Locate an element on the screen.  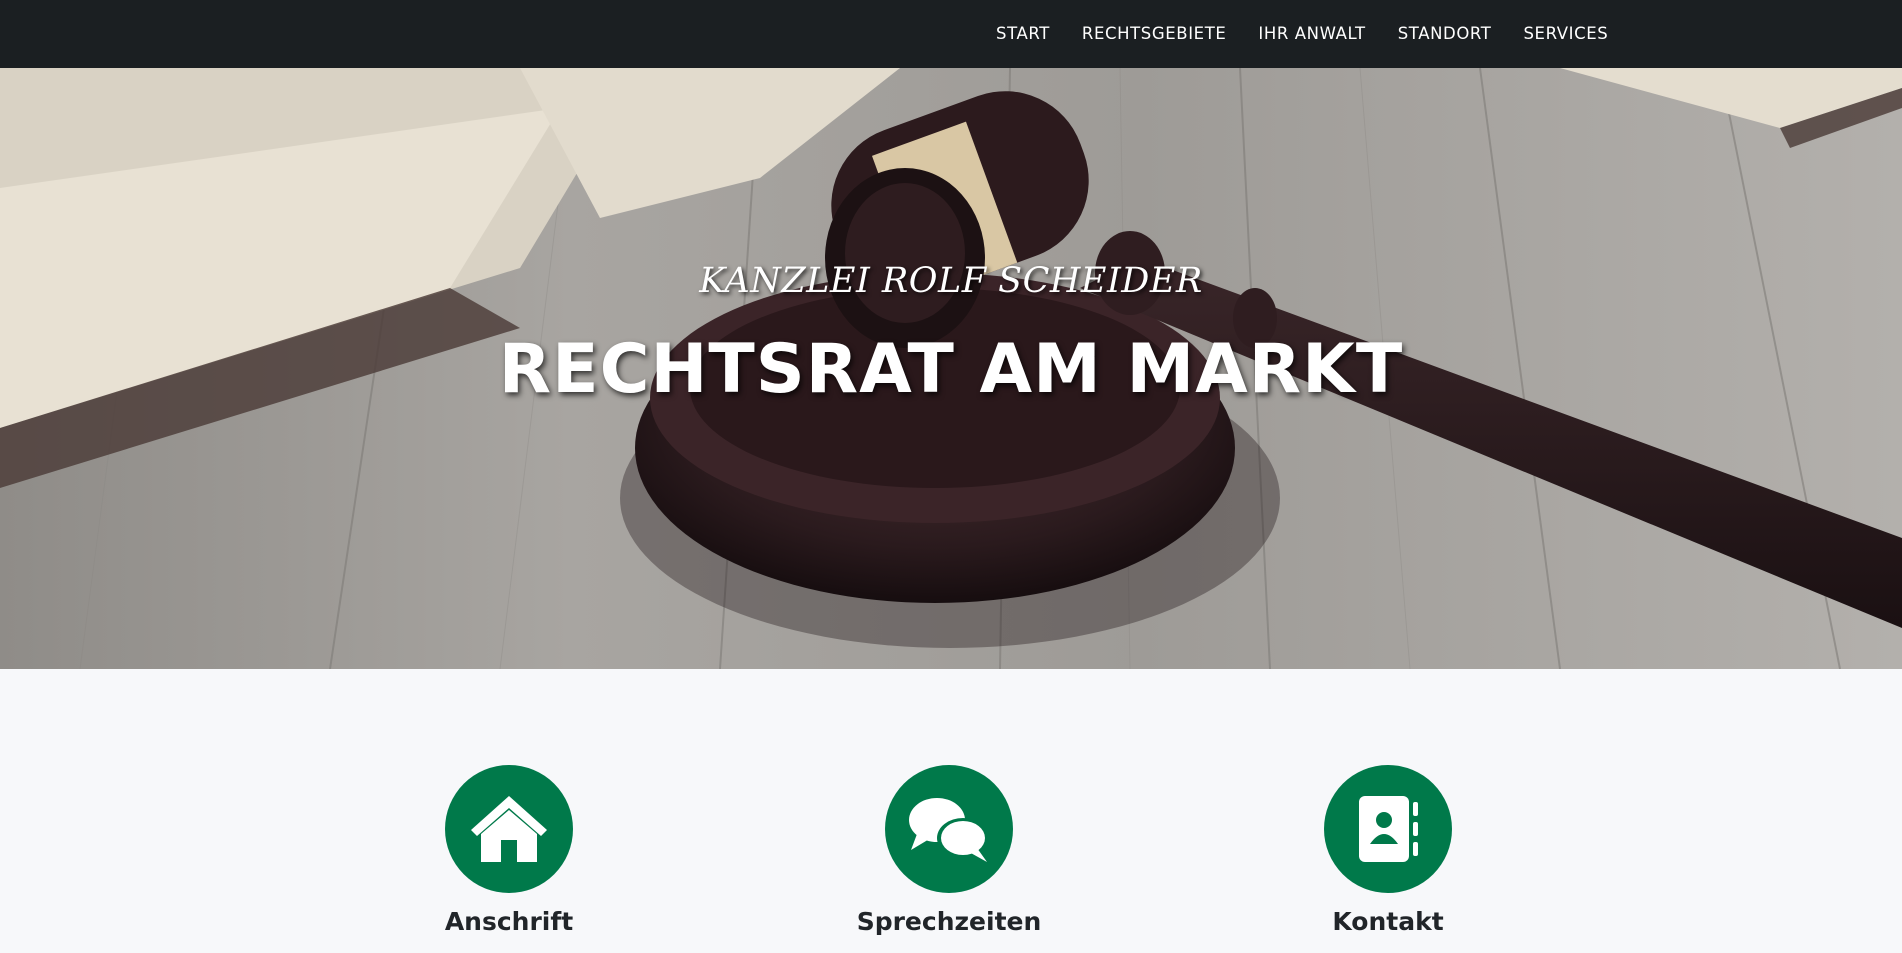
comments-icon is located at coordinates (949, 829).